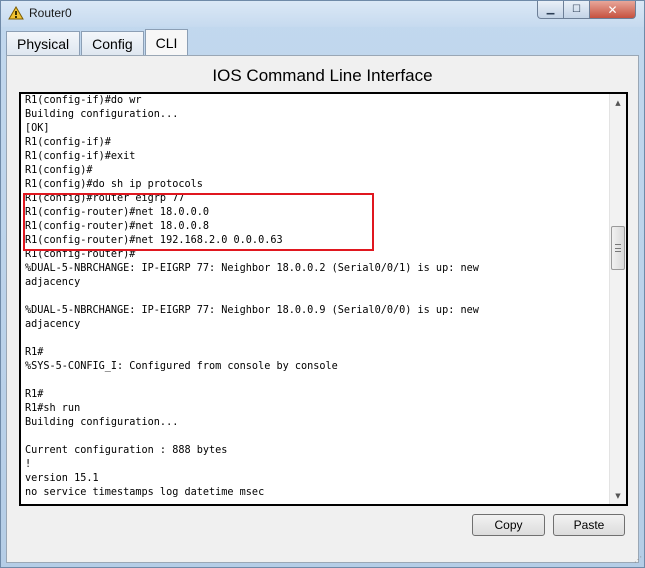 The height and width of the screenshot is (568, 645). I want to click on minimize-button: ▁, so click(550, 10).